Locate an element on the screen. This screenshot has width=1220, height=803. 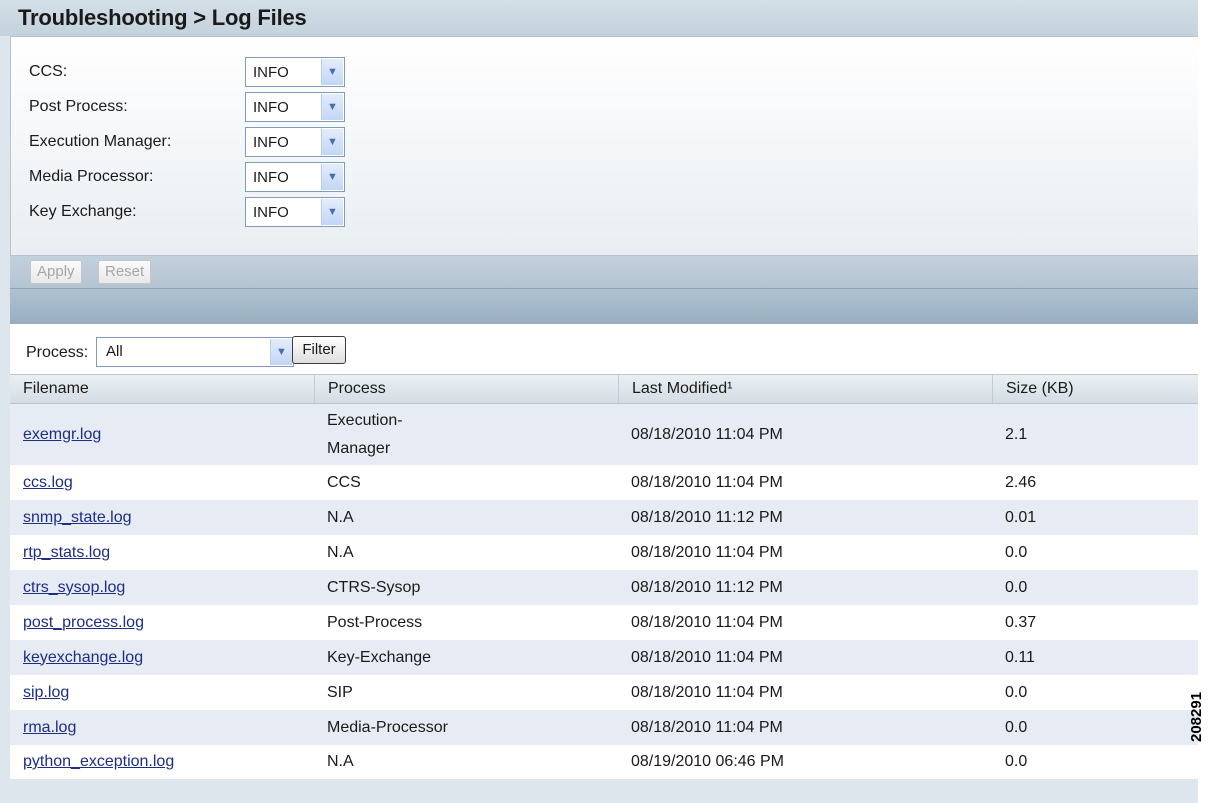
page-title: Troubleshooting > Log Files is located at coordinates (162, 17).